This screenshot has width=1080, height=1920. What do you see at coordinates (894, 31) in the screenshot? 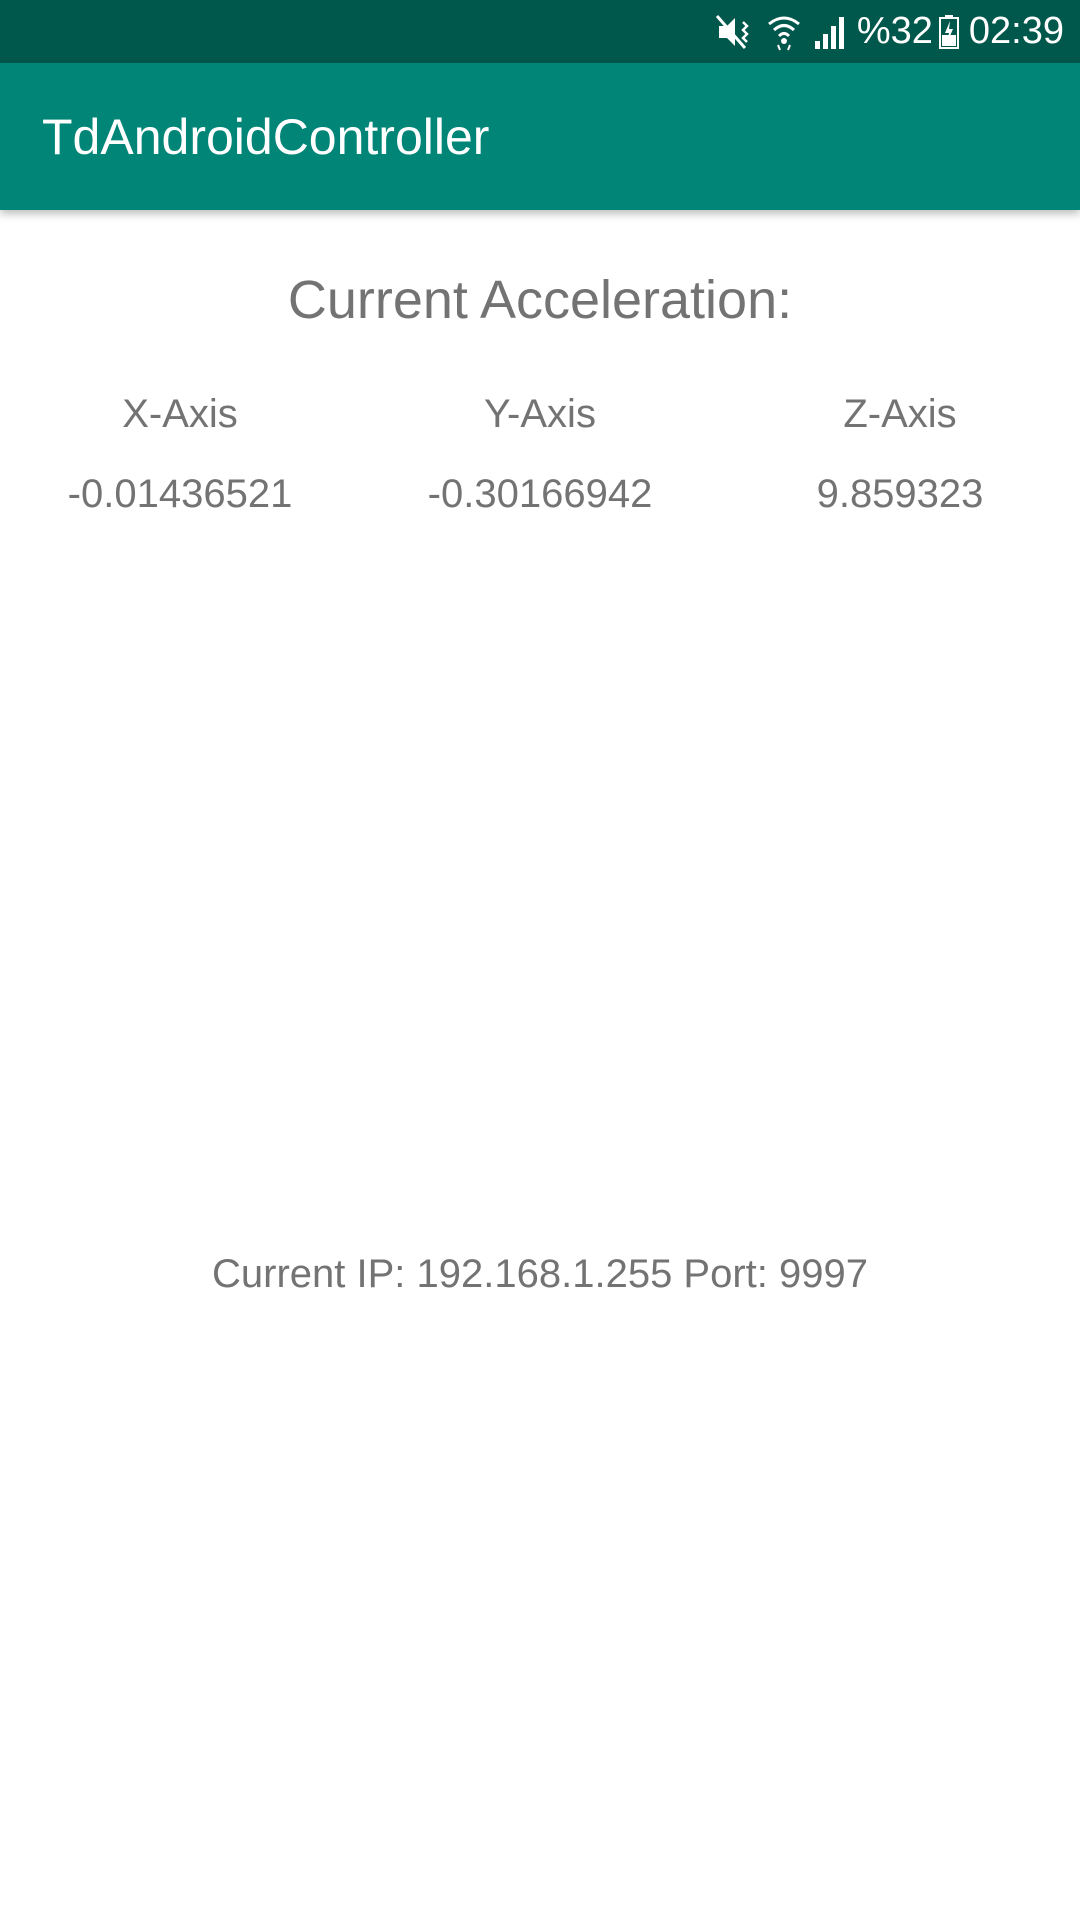
I see `battery-percent: %32` at bounding box center [894, 31].